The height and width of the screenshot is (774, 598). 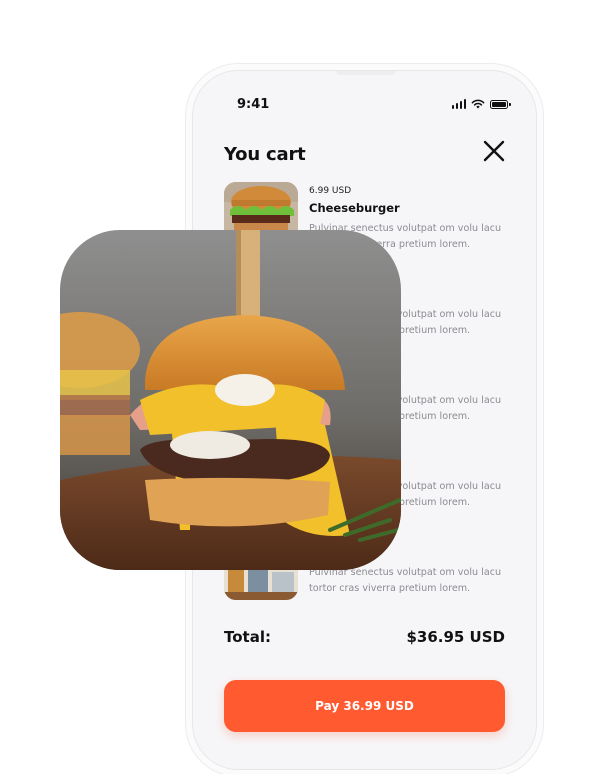 What do you see at coordinates (366, 73) in the screenshot?
I see `phone-notch` at bounding box center [366, 73].